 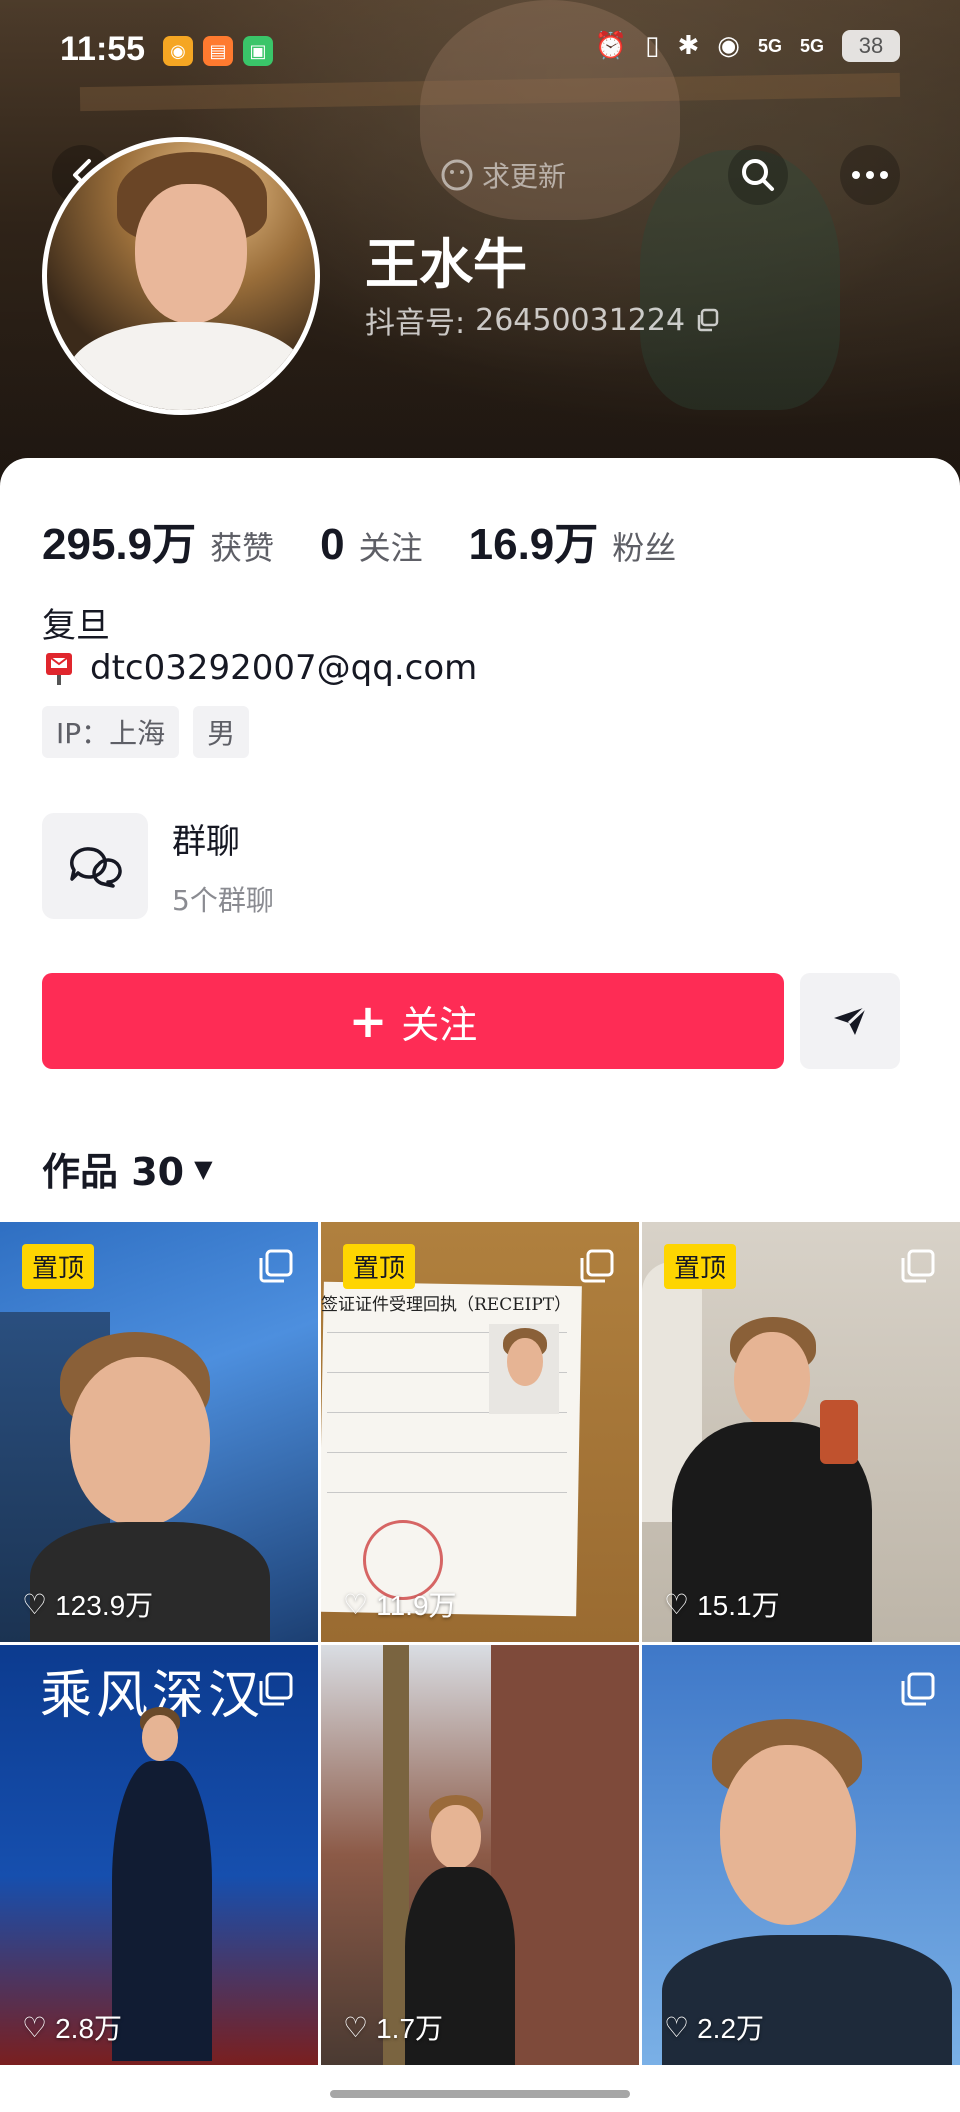 I want to click on group-chat-icon-box, so click(x=95, y=866).